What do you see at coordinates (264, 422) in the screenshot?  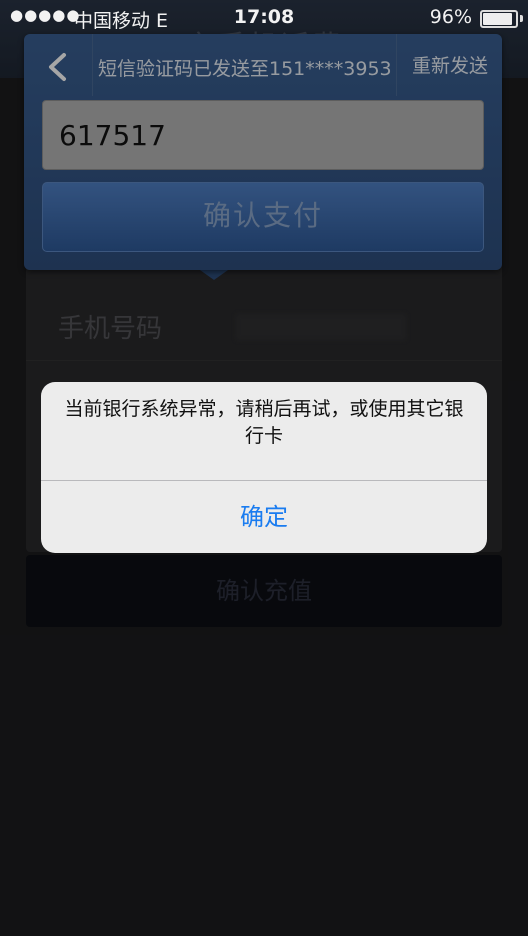 I see `alert-message: 当前银行系统异常，请稍后再试，或使用其它银行卡` at bounding box center [264, 422].